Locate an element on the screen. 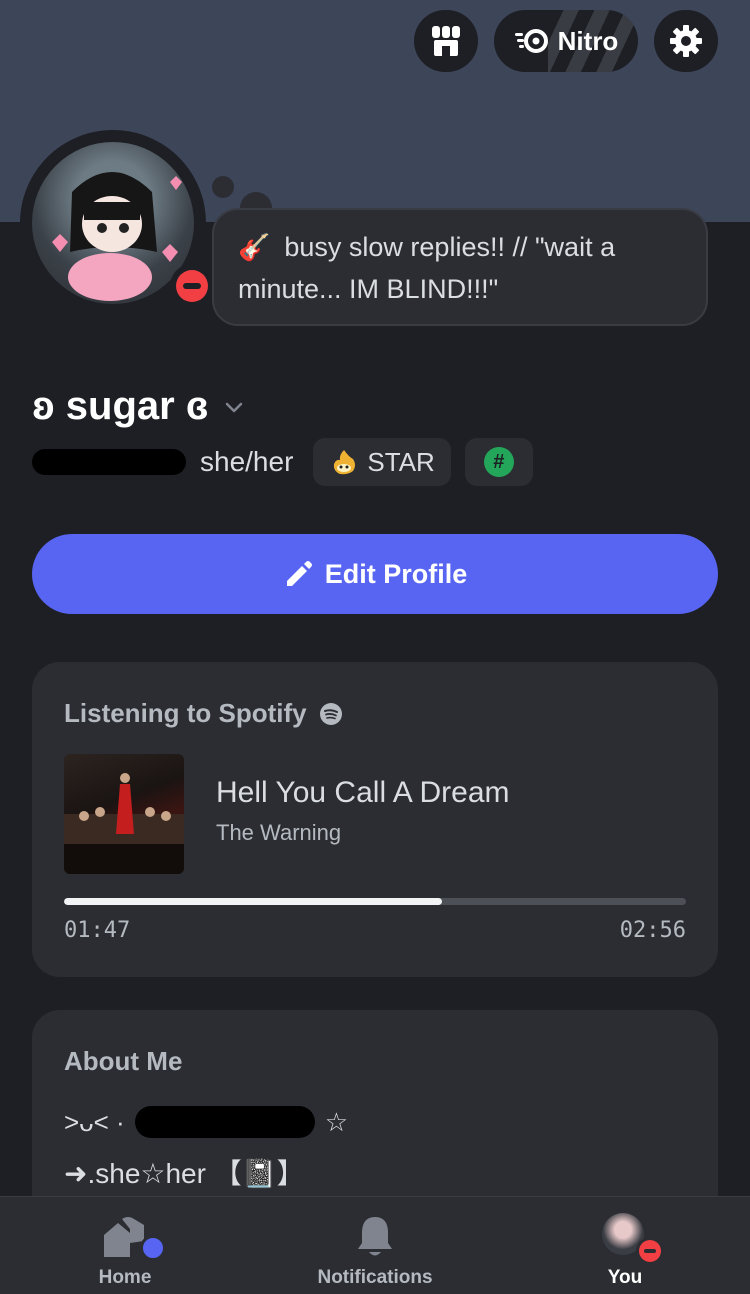 This screenshot has height=1294, width=750. star-badge: STAR is located at coordinates (382, 462).